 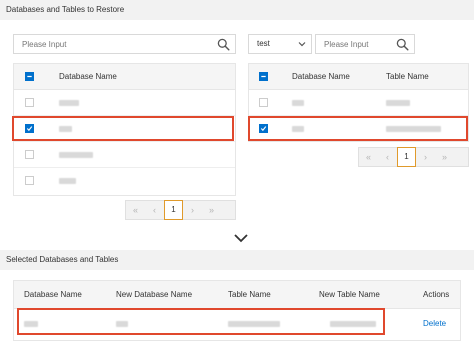 I want to click on database-pagination: « ‹ 1 › », so click(x=180, y=210).